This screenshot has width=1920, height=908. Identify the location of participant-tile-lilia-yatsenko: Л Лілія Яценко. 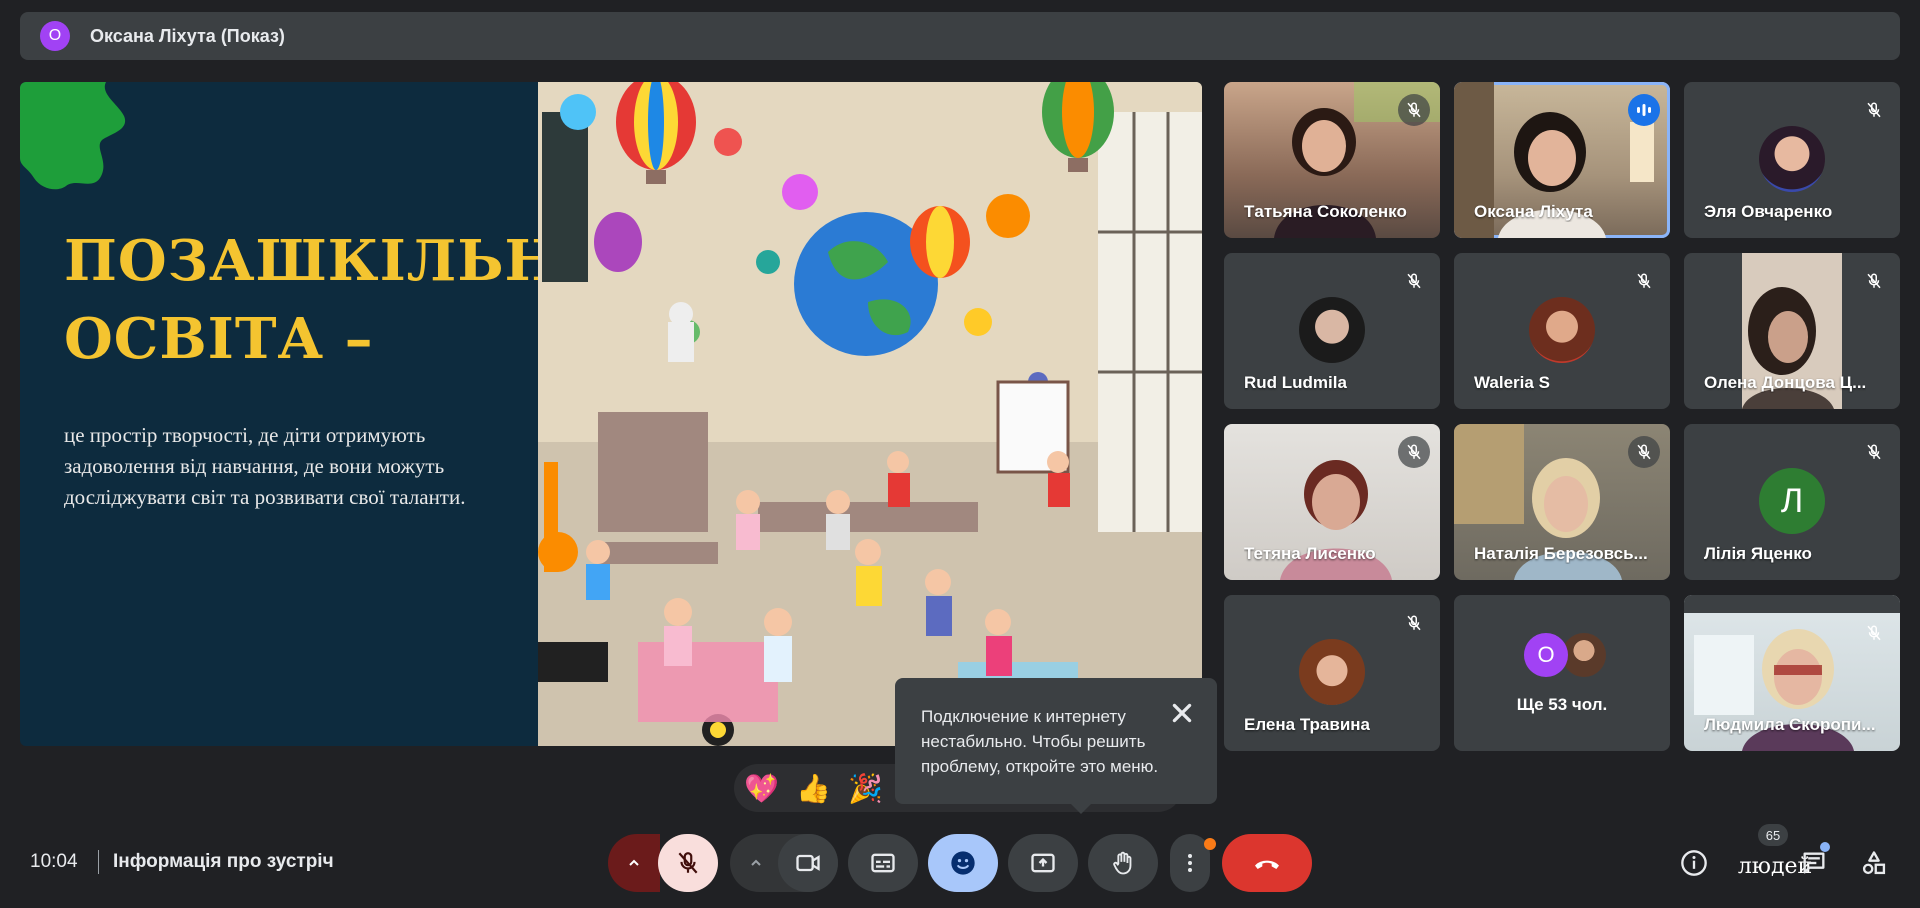
(1792, 502).